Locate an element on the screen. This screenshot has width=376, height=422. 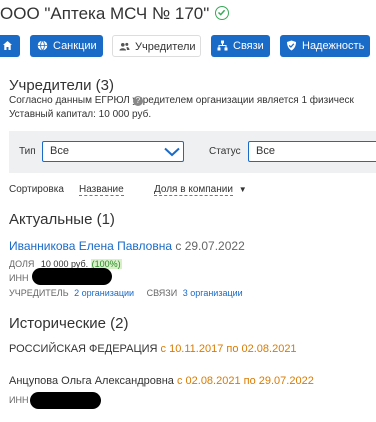
type-filter-label: Тип is located at coordinates (27, 151).